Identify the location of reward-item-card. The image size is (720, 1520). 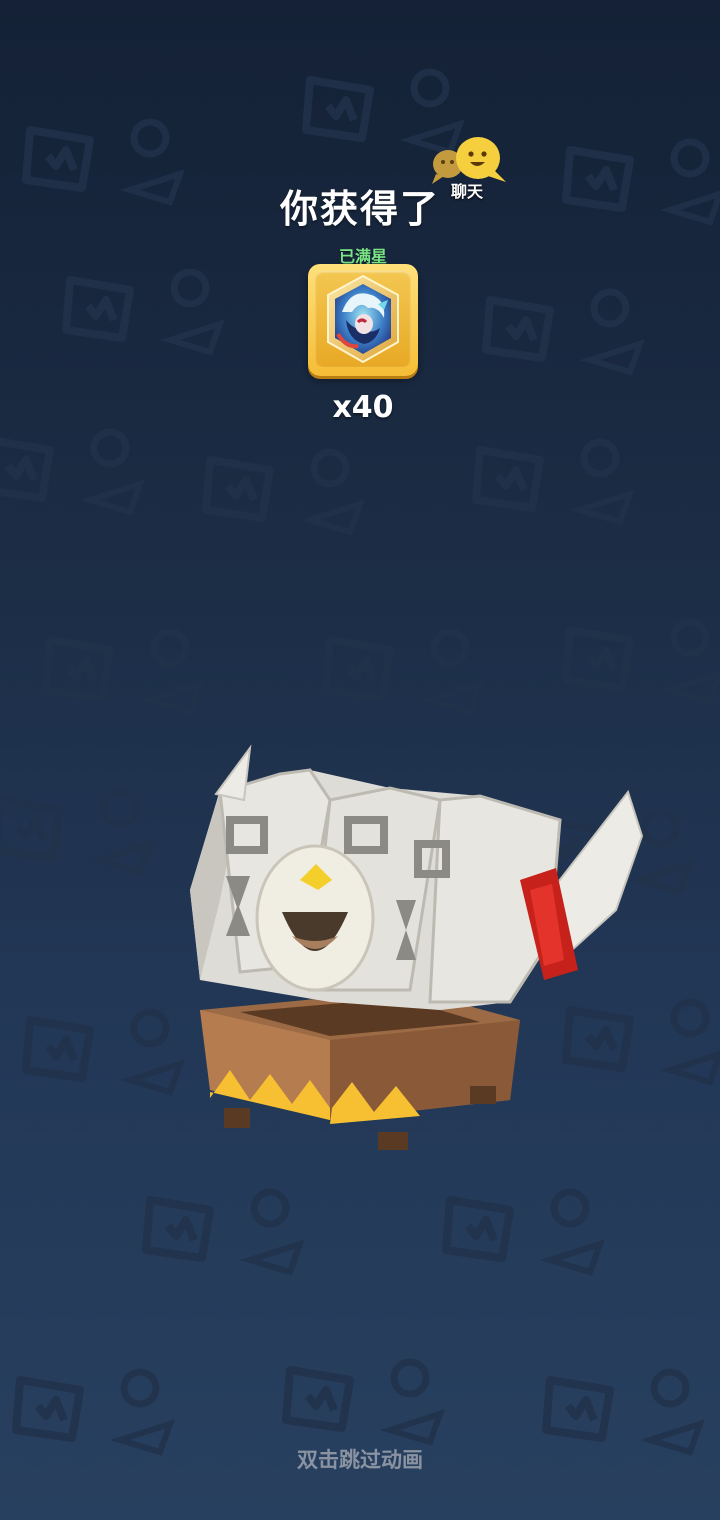
(363, 320).